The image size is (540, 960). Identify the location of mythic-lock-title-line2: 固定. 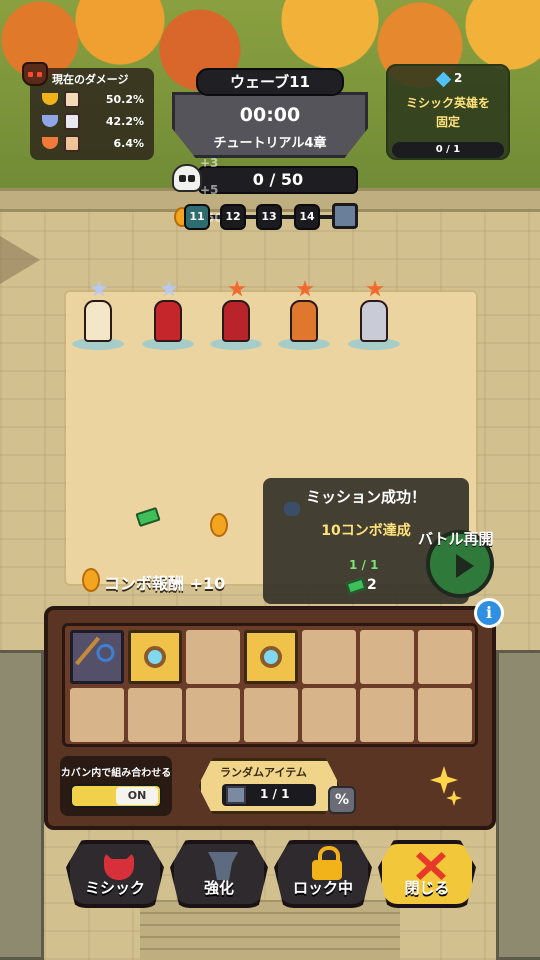
(447, 122).